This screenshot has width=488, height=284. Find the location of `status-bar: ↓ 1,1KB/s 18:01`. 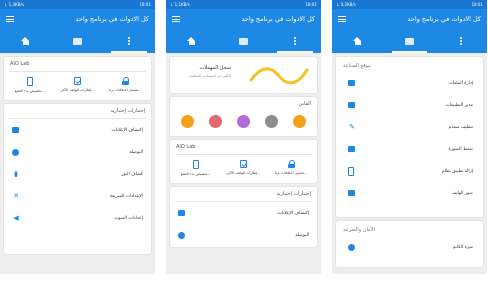

status-bar: ↓ 1,1KB/s 18:01 is located at coordinates (243, 4).